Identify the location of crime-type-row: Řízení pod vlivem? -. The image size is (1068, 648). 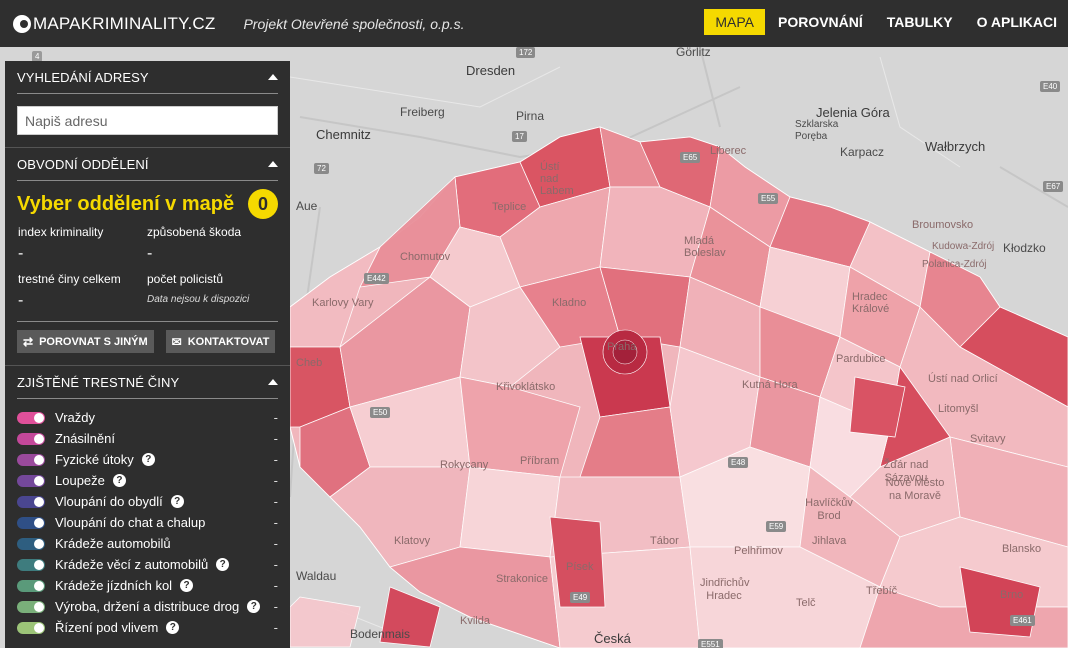
(147, 627).